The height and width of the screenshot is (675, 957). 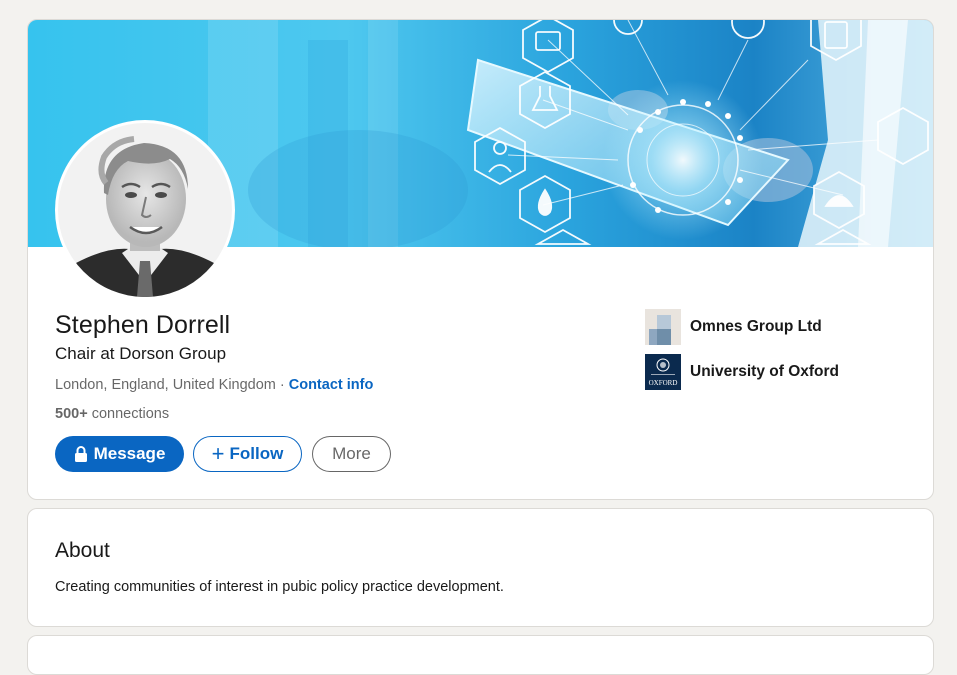 I want to click on org-education: OXFORD University of Oxford, so click(x=742, y=372).